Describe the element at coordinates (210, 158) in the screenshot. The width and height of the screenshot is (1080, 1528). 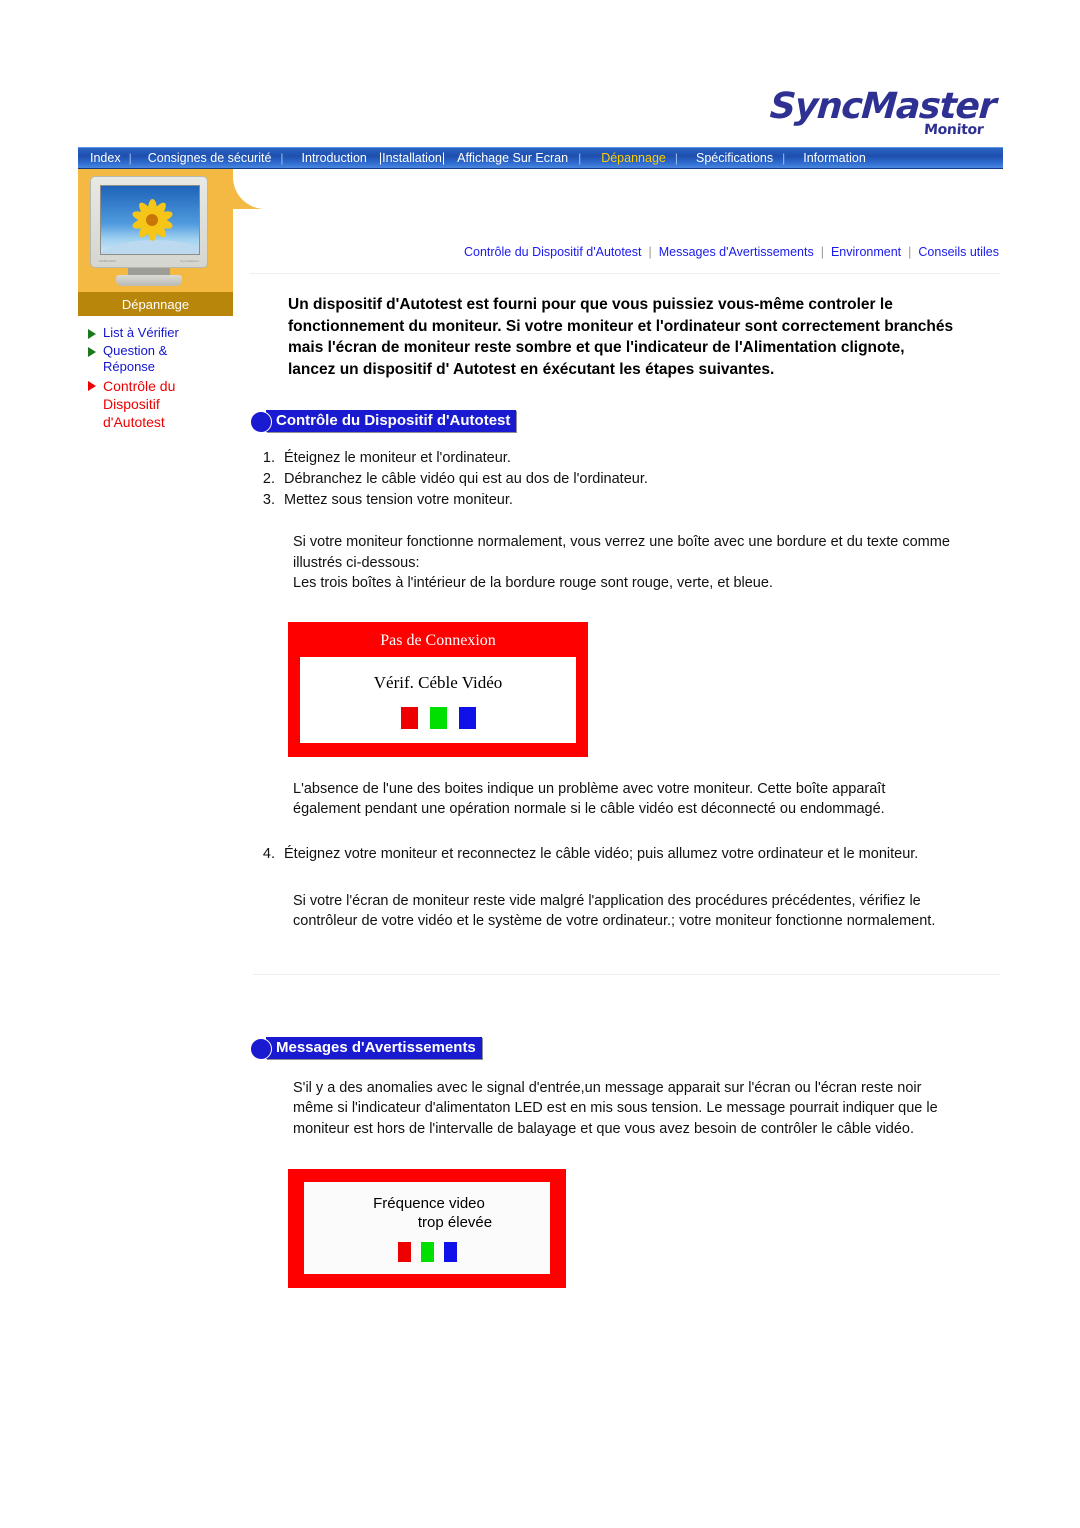
I see `nav-item-consignes-de-s-curit: Consignes de sécurité` at that location.